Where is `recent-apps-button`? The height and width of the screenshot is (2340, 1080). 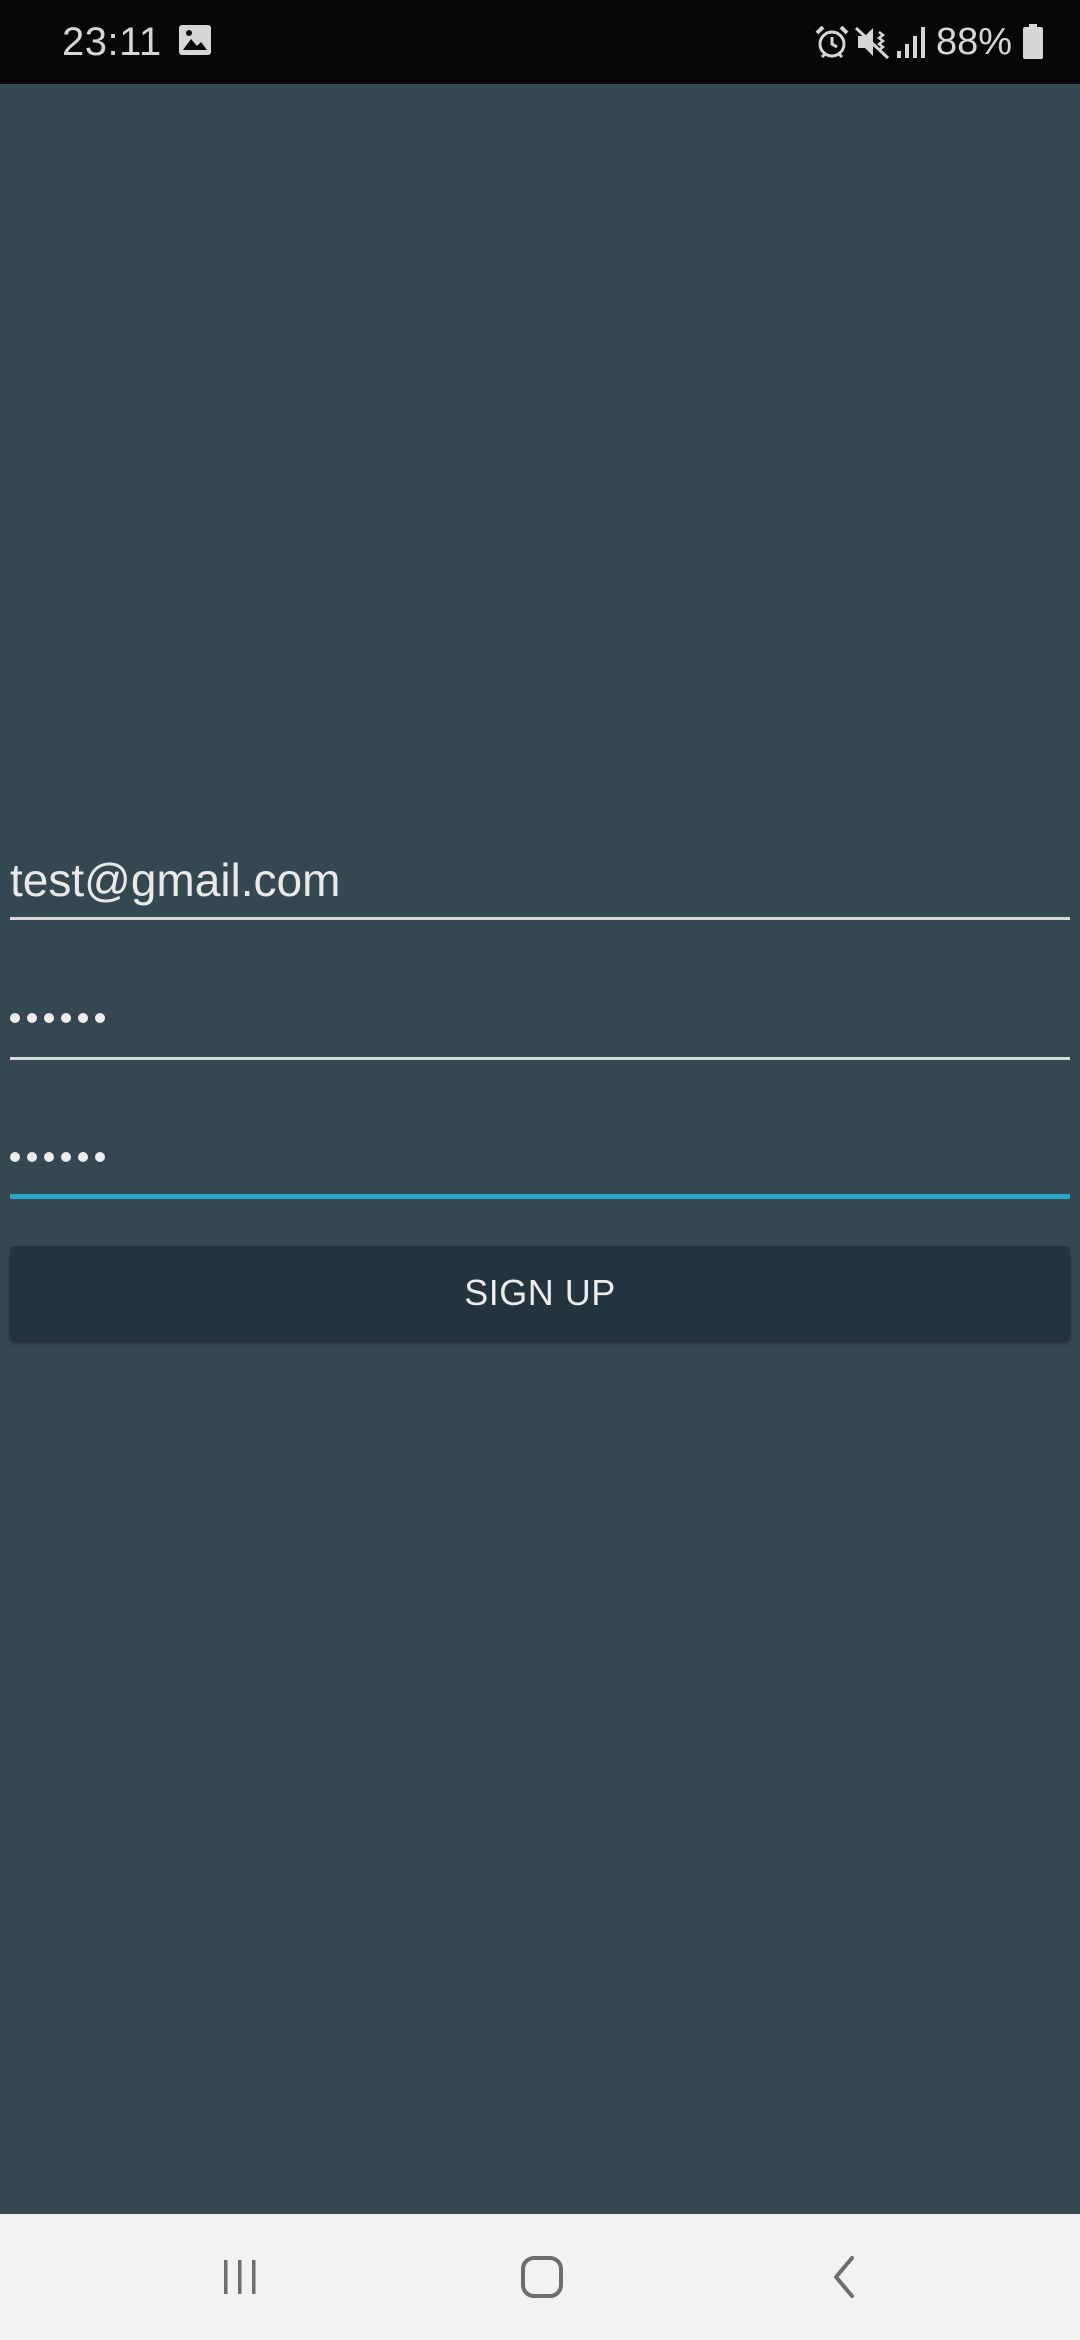 recent-apps-button is located at coordinates (240, 2277).